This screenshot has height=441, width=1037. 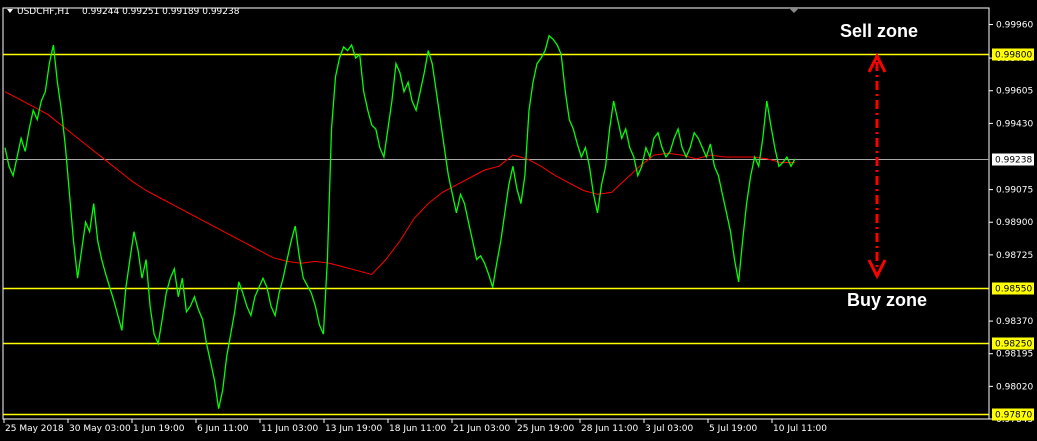 What do you see at coordinates (10, 11) in the screenshot?
I see `caret-down-icon` at bounding box center [10, 11].